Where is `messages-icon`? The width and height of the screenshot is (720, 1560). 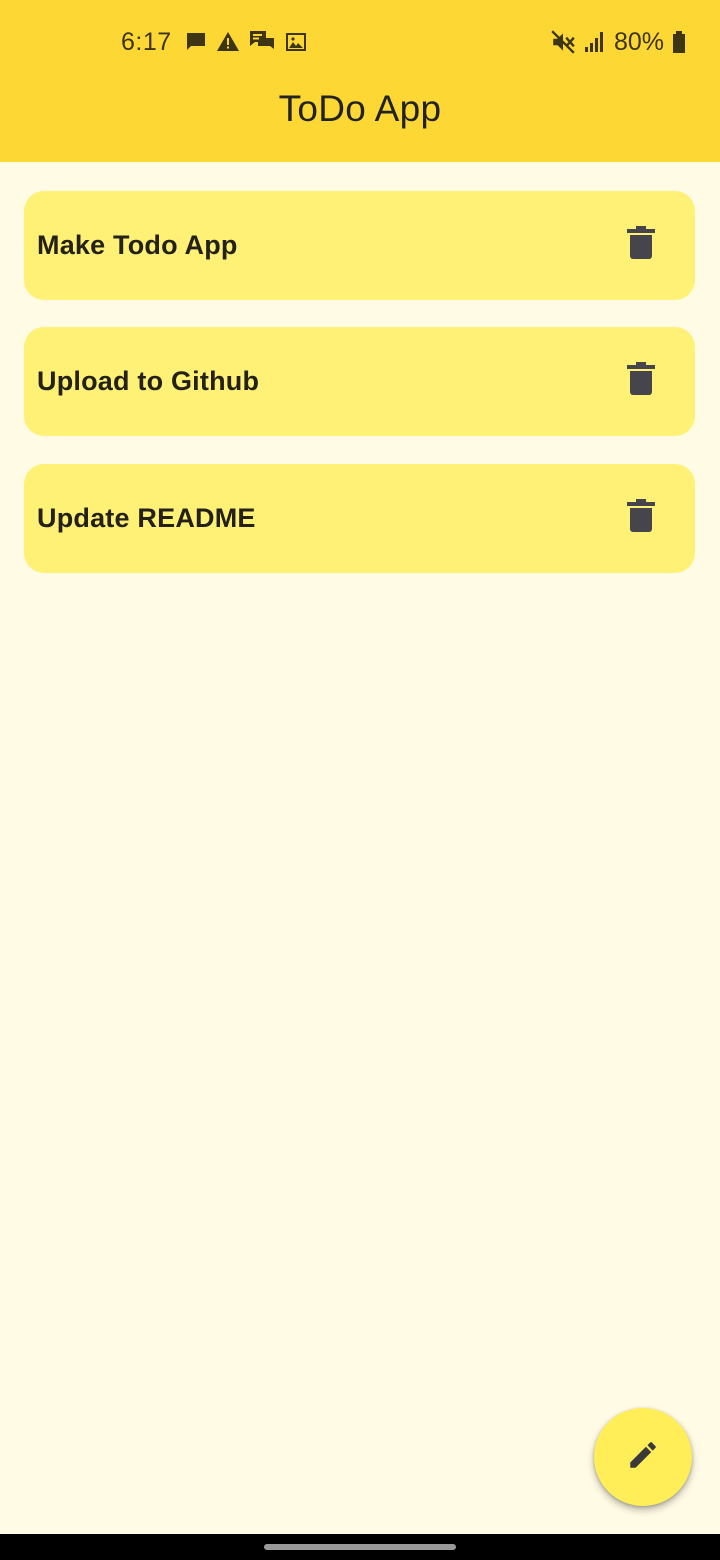
messages-icon is located at coordinates (262, 42).